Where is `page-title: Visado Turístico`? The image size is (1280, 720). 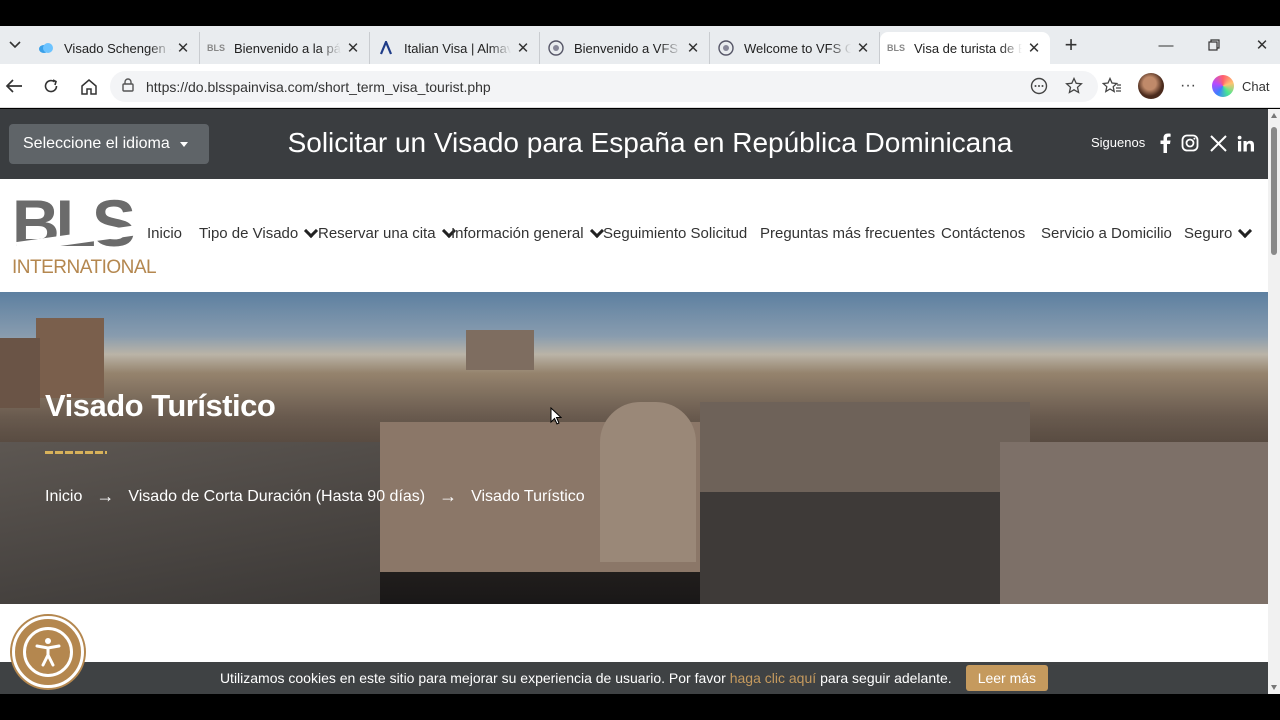 page-title: Visado Turístico is located at coordinates (160, 405).